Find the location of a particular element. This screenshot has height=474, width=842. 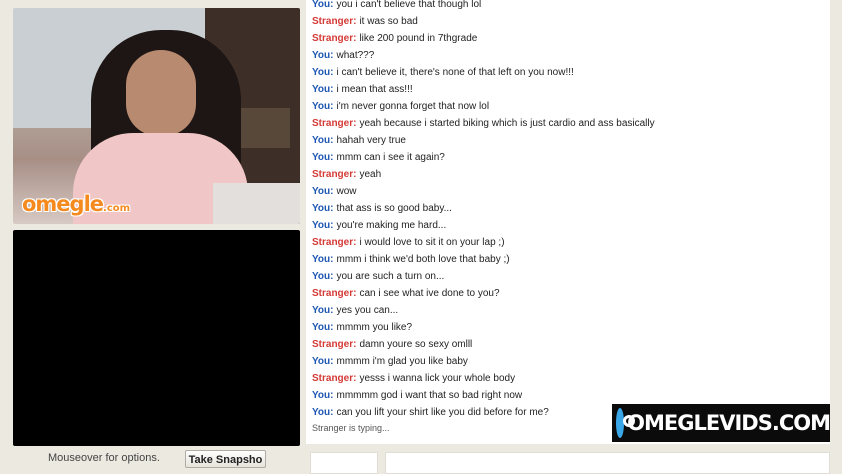

chat-message-text: mmmm you like? is located at coordinates (374, 327).